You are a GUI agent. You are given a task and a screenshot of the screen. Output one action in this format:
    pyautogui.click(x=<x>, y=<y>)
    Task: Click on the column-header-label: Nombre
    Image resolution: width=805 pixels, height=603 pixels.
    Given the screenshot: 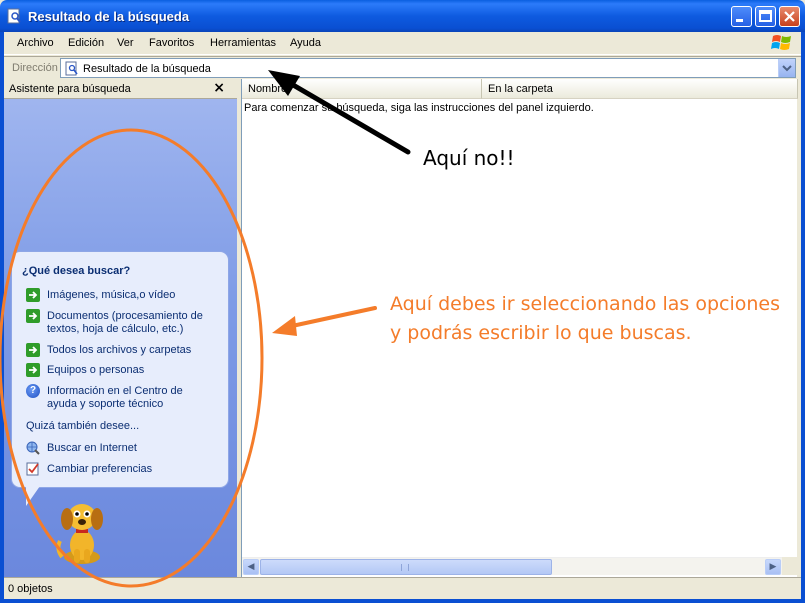 What is the action you would take?
    pyautogui.click(x=268, y=89)
    